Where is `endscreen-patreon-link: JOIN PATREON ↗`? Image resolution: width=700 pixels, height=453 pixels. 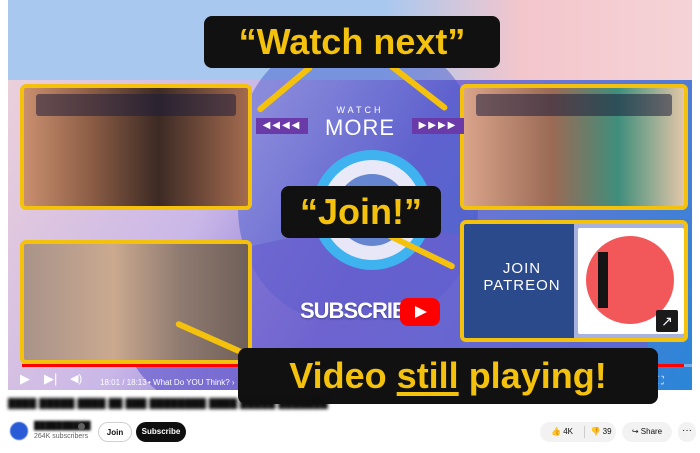 endscreen-patreon-link: JOIN PATREON ↗ is located at coordinates (574, 281).